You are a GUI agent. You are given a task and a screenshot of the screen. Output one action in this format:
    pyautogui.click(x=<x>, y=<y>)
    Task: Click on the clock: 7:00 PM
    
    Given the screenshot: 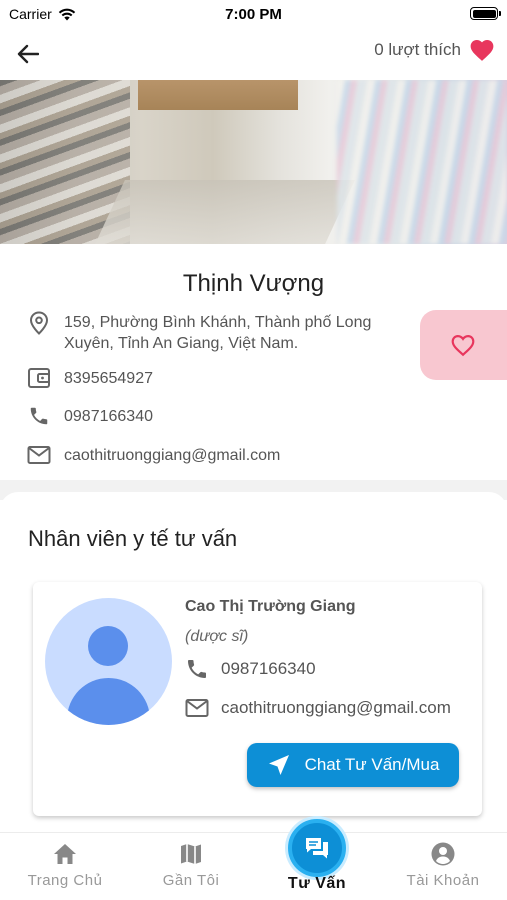 What is the action you would take?
    pyautogui.click(x=253, y=14)
    